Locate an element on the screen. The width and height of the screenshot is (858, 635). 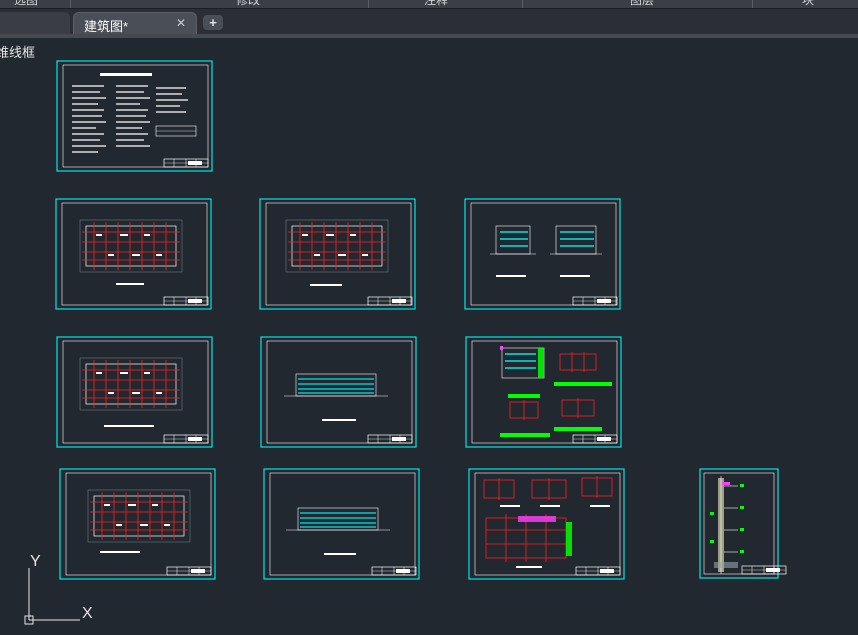
drawing-sheet-section-details is located at coordinates (543, 392).